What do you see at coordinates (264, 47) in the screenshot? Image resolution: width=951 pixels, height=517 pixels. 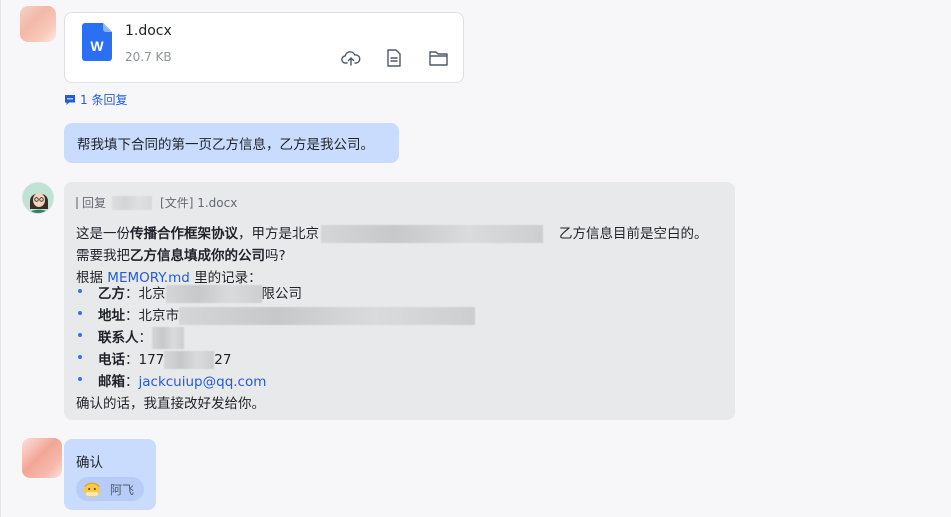 I see `file-card: W 1.docx 20.7 KB` at bounding box center [264, 47].